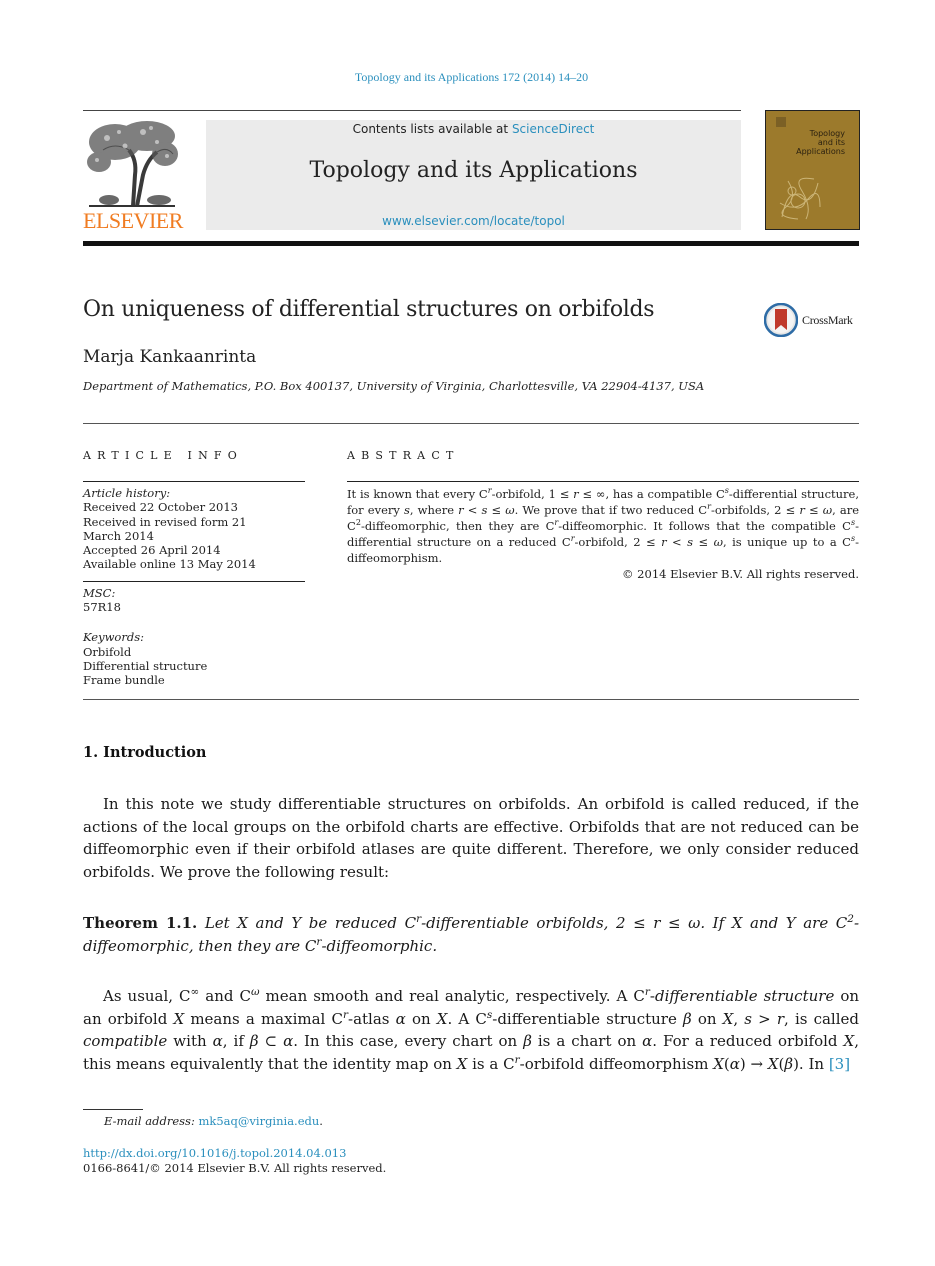 The width and height of the screenshot is (935, 1266). What do you see at coordinates (827, 133) in the screenshot?
I see `cover-title-line: Topology` at bounding box center [827, 133].